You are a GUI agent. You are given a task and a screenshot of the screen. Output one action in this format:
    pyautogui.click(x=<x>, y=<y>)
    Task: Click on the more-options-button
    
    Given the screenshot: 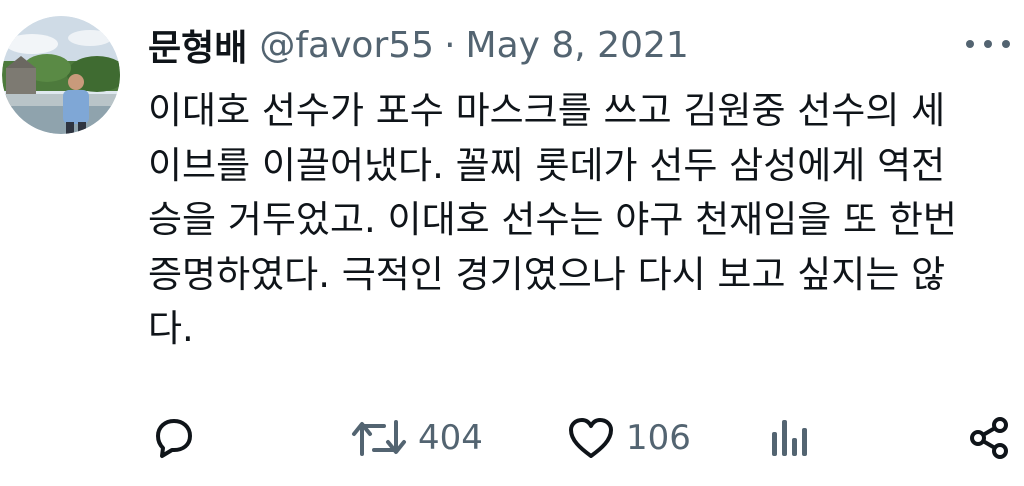 What is the action you would take?
    pyautogui.click(x=988, y=44)
    